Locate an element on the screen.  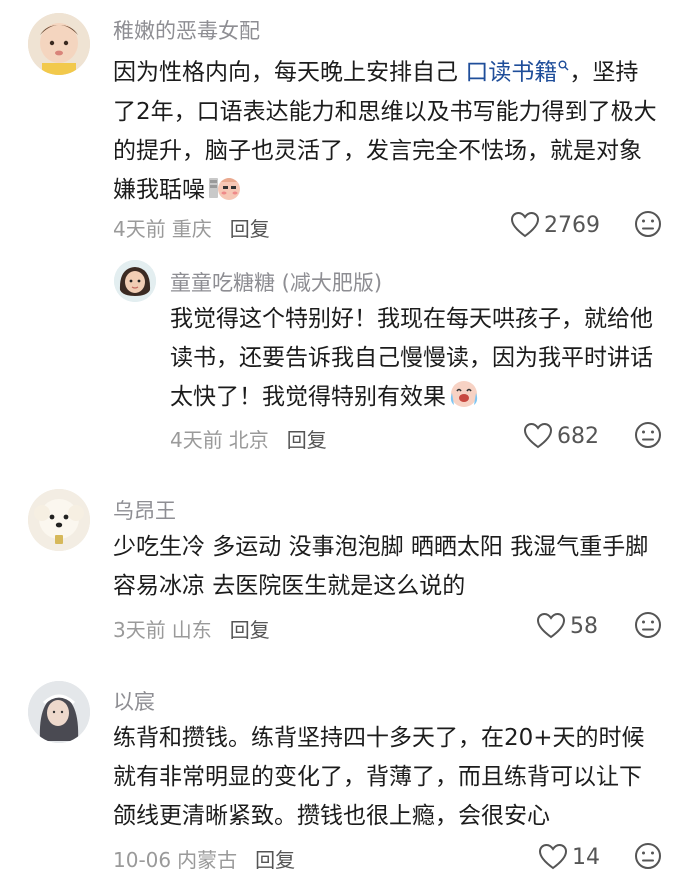
comment-meta: 3天前 山东 回复 is located at coordinates (191, 628).